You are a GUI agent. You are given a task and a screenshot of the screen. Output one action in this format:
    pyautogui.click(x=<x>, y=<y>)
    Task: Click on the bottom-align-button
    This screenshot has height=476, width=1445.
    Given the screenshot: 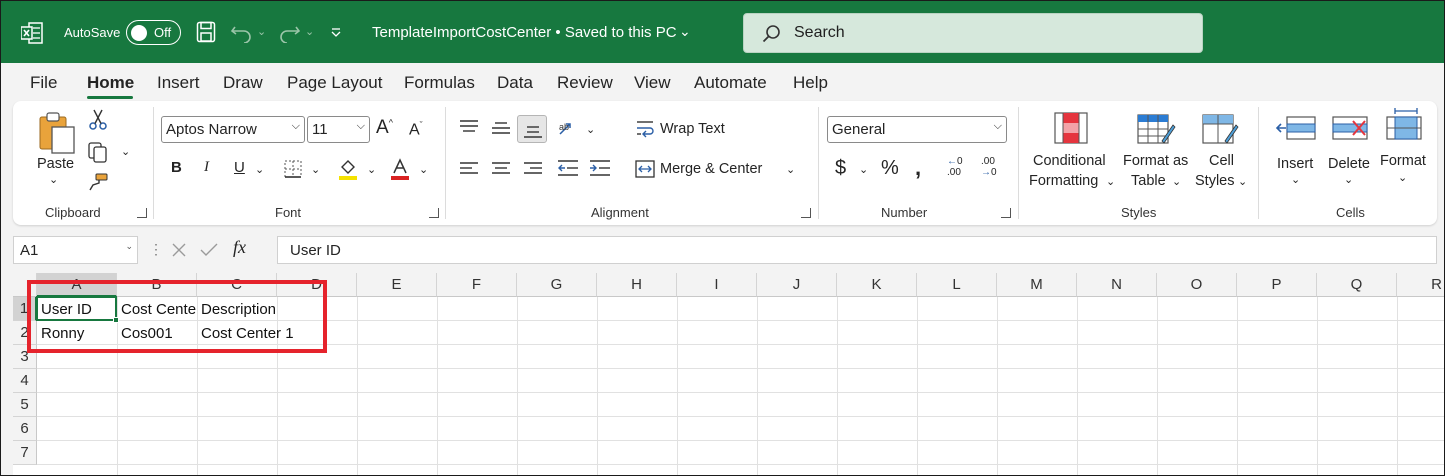 What is the action you would take?
    pyautogui.click(x=532, y=129)
    